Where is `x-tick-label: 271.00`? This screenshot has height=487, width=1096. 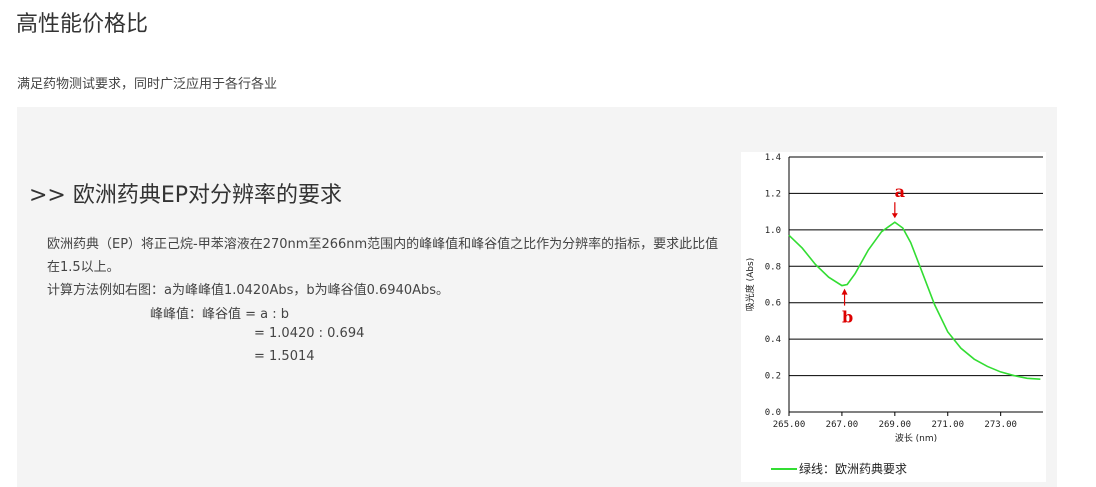
x-tick-label: 271.00 is located at coordinates (947, 425).